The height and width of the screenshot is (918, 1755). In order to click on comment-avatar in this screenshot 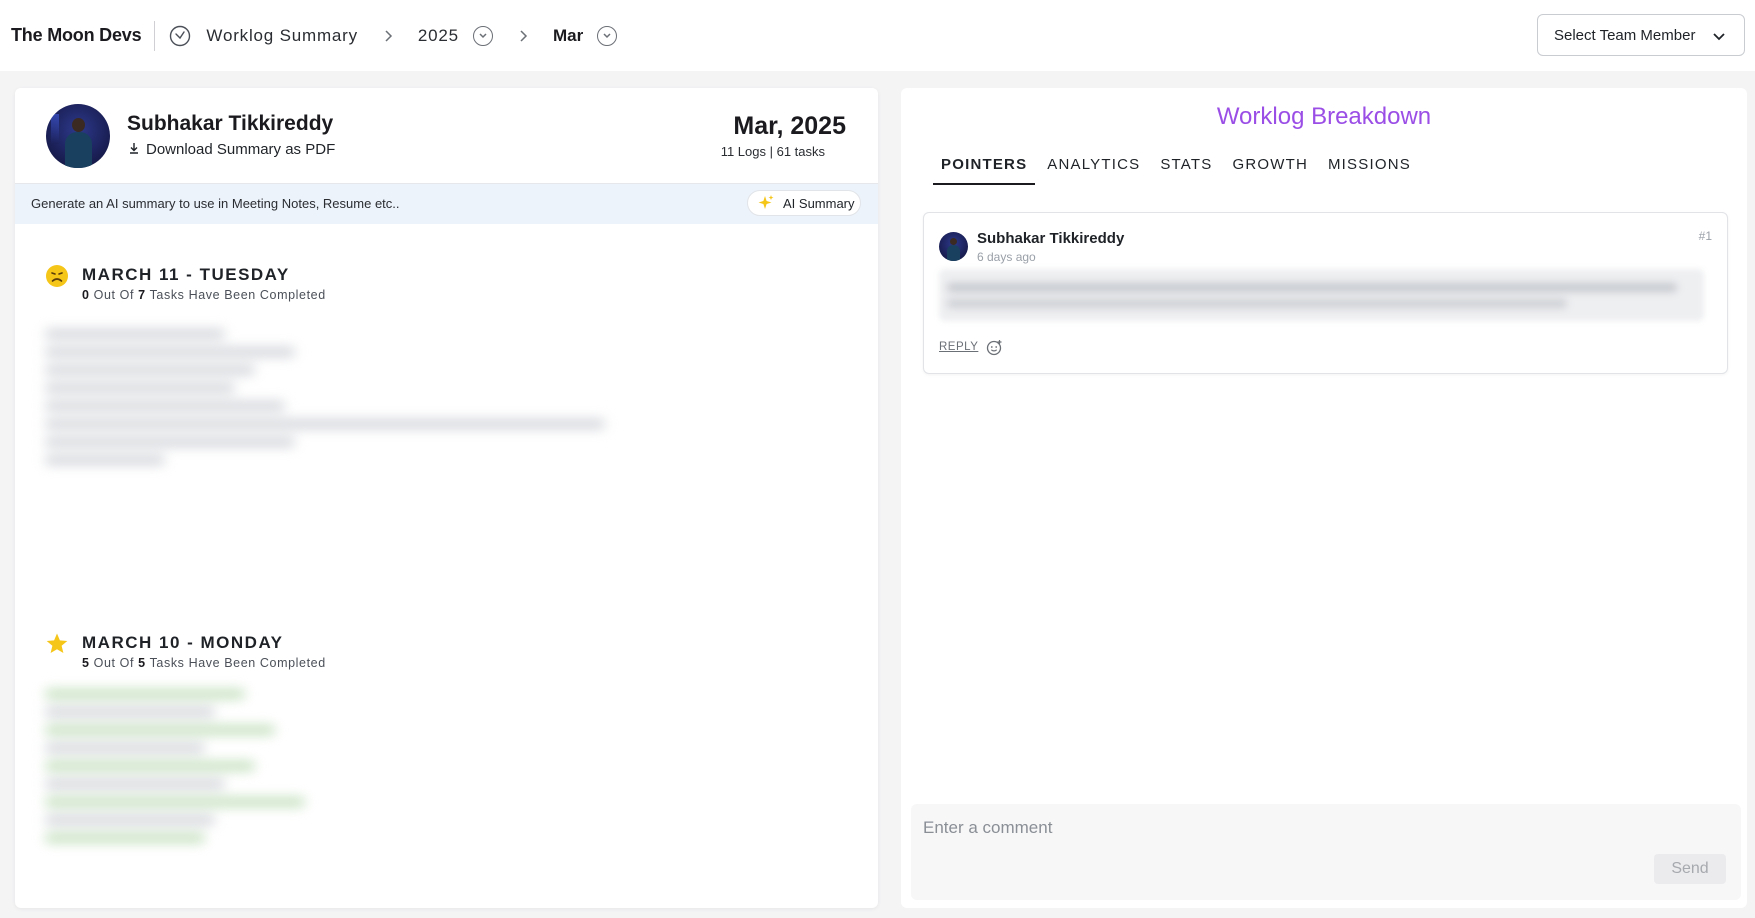, I will do `click(953, 246)`.